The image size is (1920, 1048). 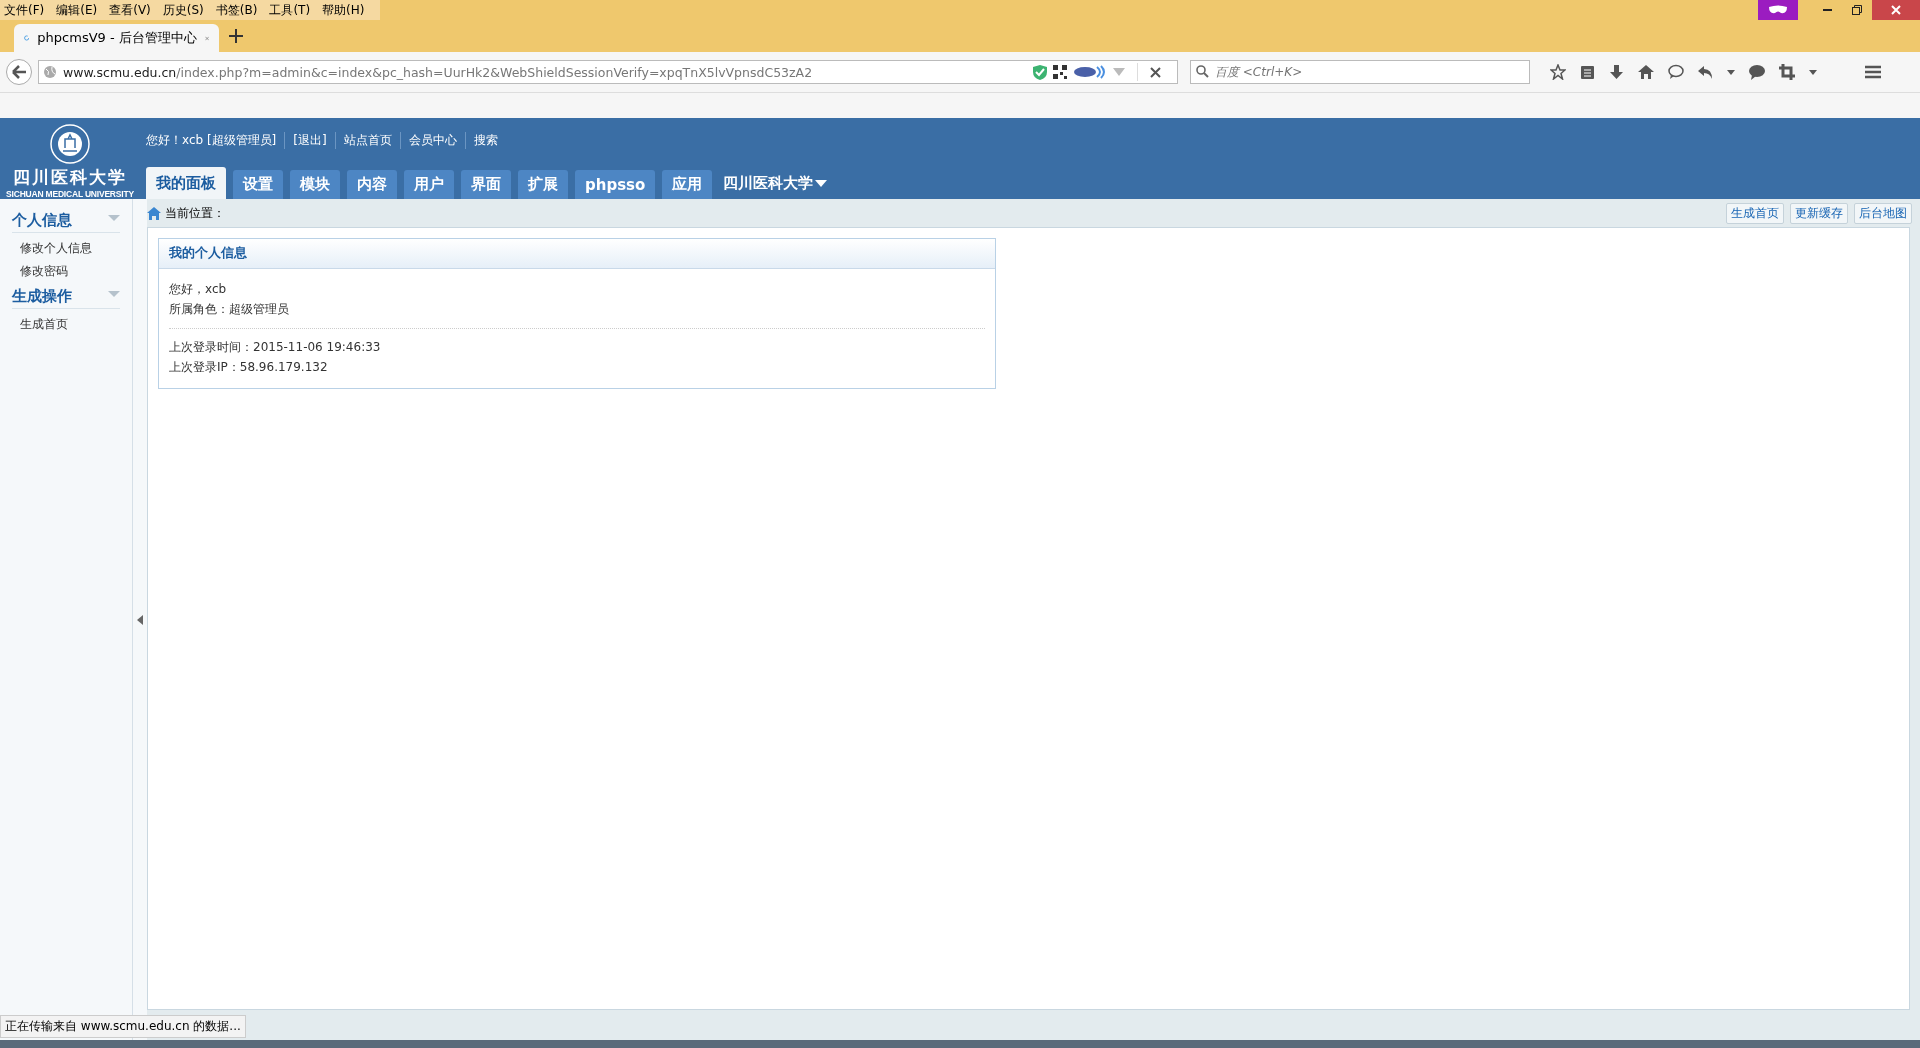 I want to click on crop-button, so click(x=1787, y=72).